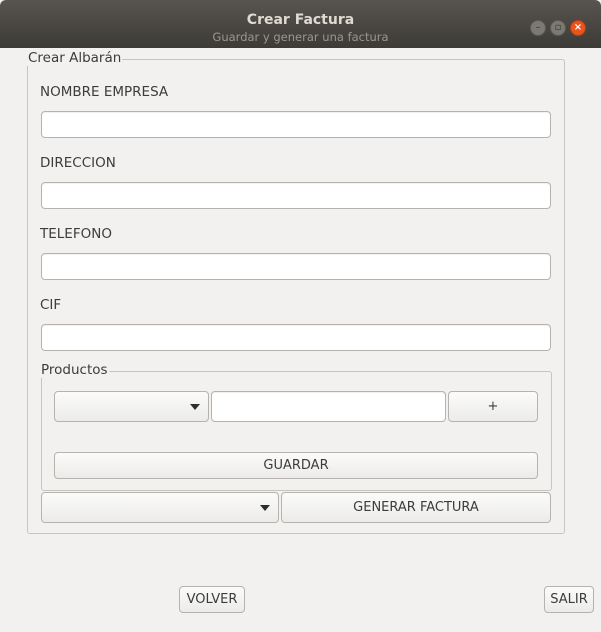 The width and height of the screenshot is (601, 632). What do you see at coordinates (538, 28) in the screenshot?
I see `minimize-icon: –` at bounding box center [538, 28].